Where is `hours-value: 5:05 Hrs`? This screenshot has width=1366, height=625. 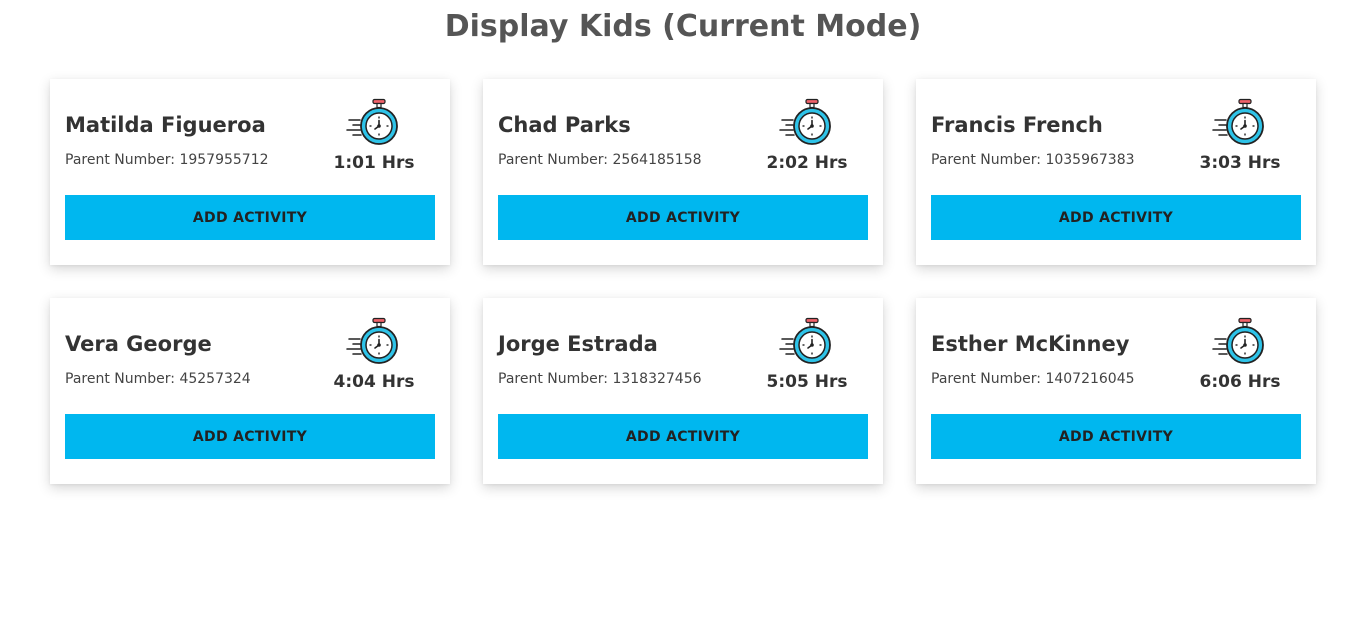
hours-value: 5:05 Hrs is located at coordinates (807, 382).